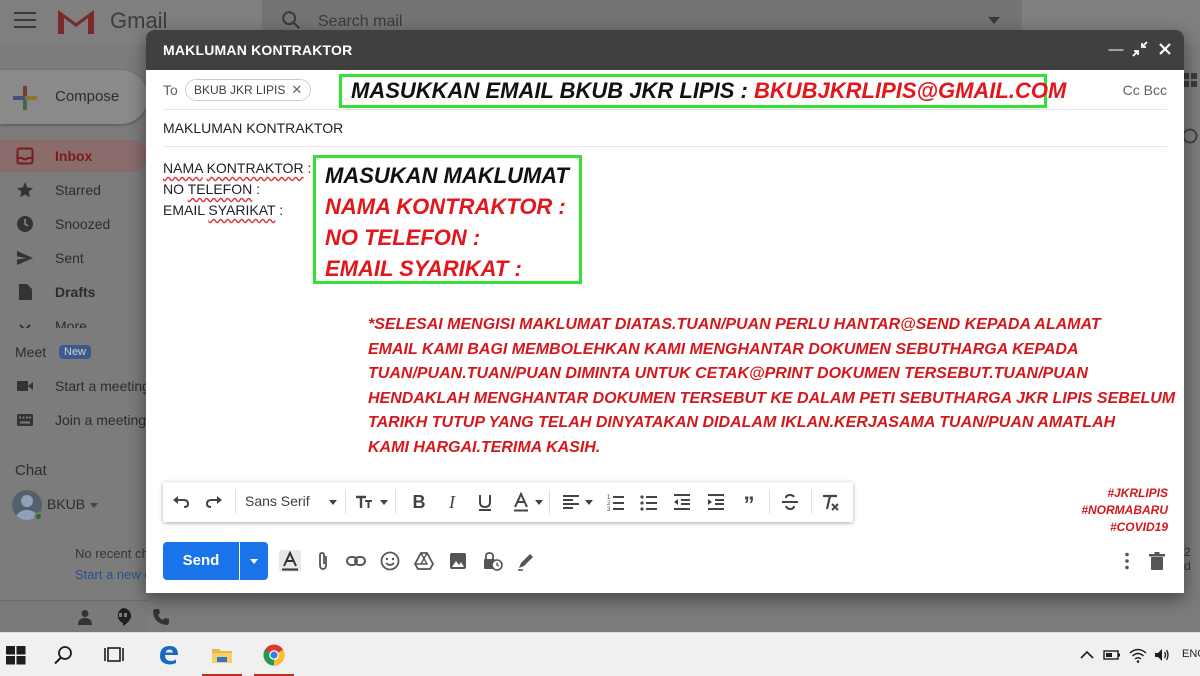  I want to click on insert-link-icon, so click(356, 561).